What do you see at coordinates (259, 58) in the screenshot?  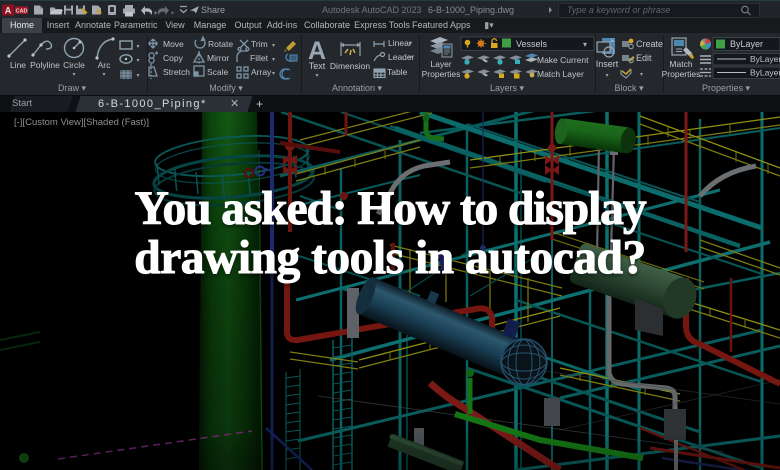 I see `svg-text: Fillet` at bounding box center [259, 58].